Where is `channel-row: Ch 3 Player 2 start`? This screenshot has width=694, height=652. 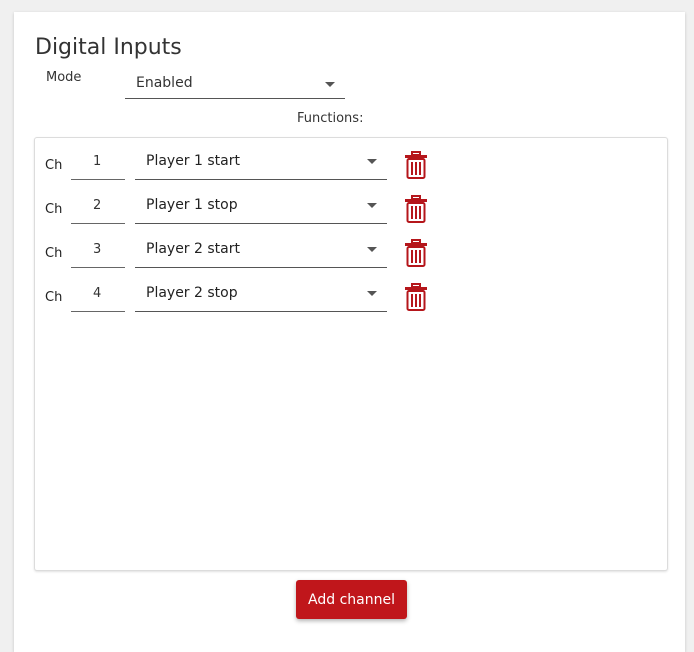 channel-row: Ch 3 Player 2 start is located at coordinates (351, 251).